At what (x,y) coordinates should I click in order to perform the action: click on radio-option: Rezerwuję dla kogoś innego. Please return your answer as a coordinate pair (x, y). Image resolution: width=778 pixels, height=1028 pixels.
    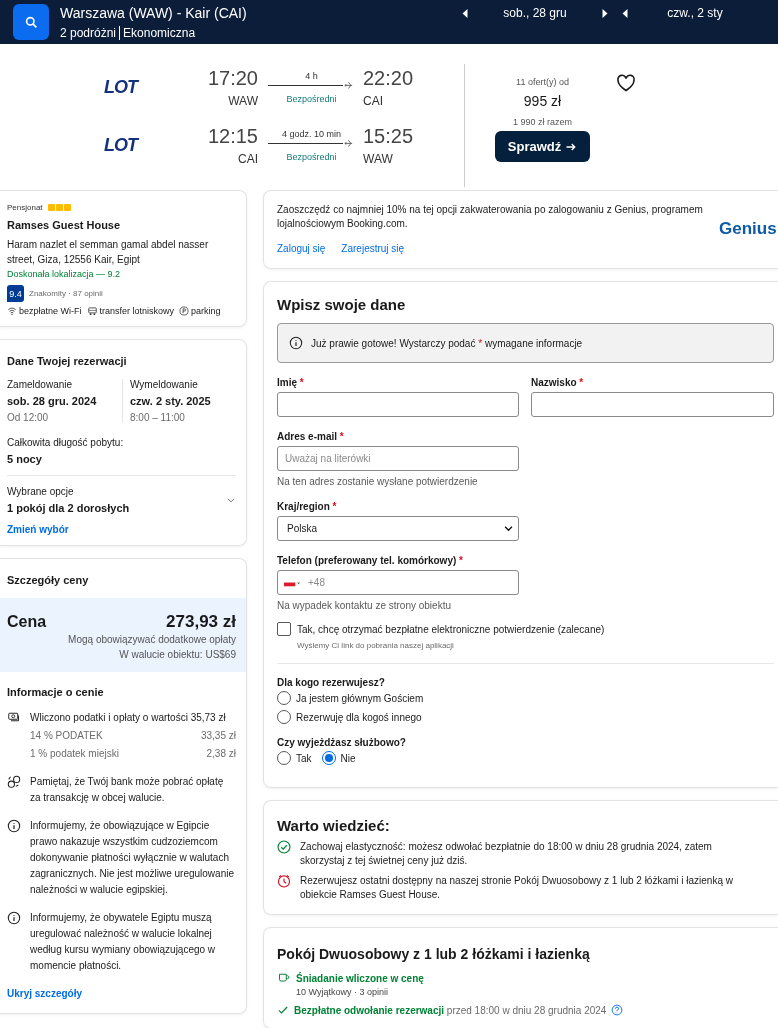
    Looking at the image, I should click on (527, 717).